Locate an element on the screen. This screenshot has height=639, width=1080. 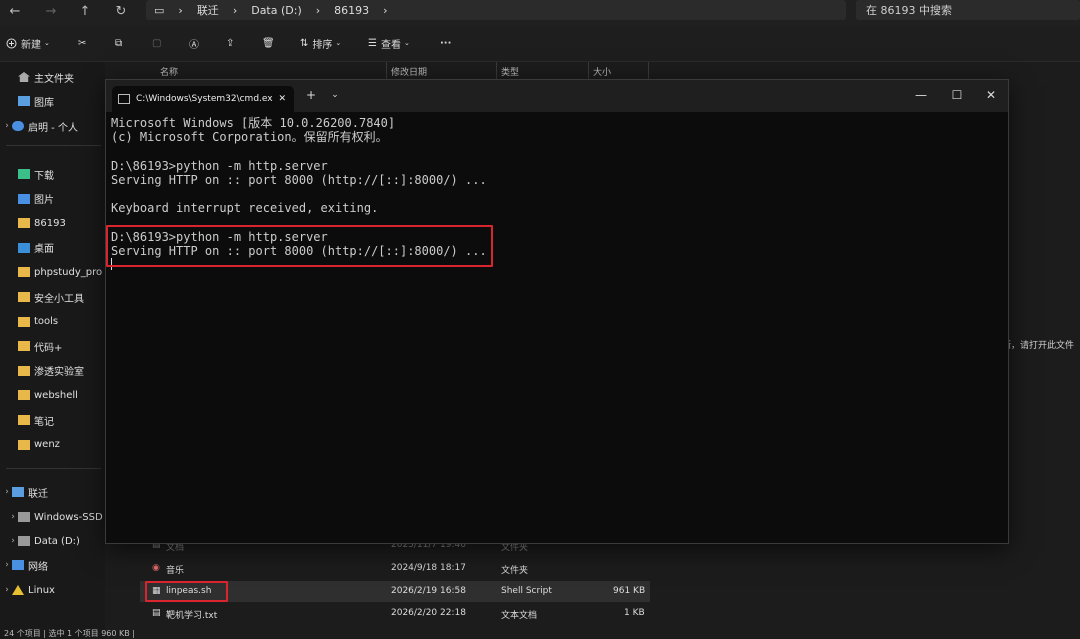
sort-icon: ⇅ is located at coordinates (304, 43).